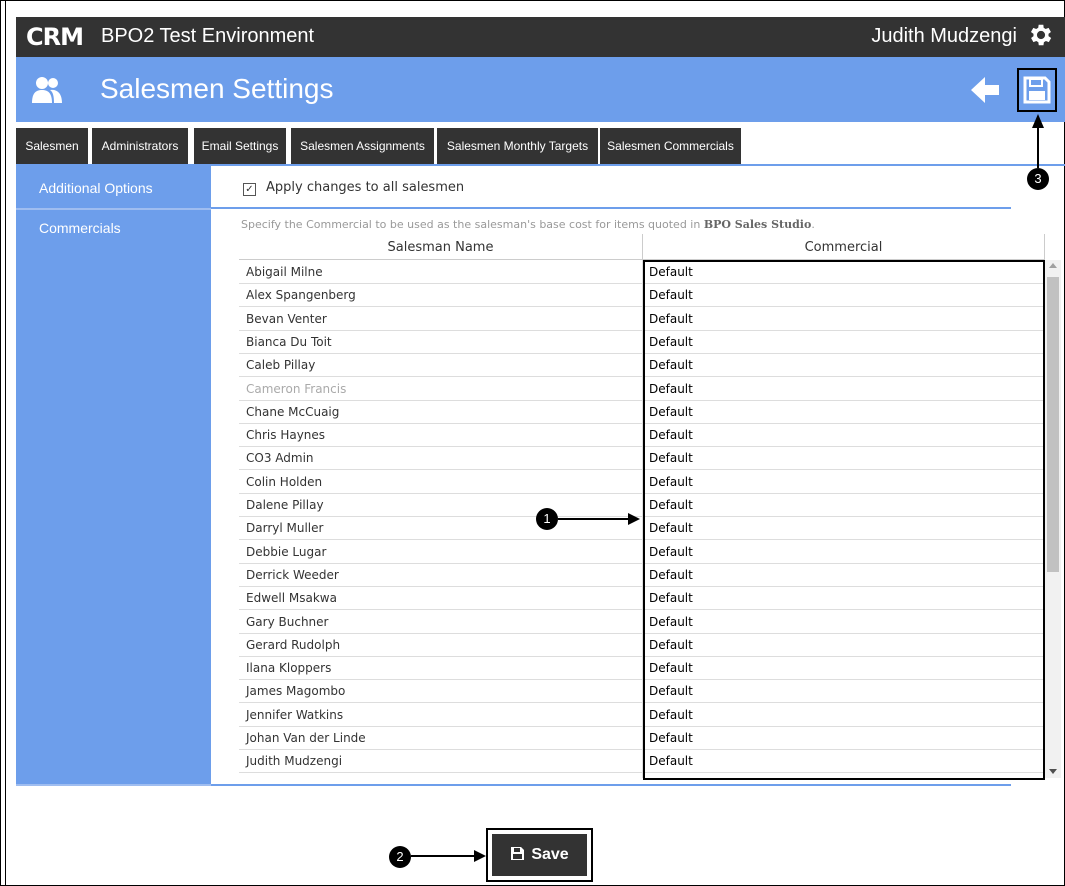 Image resolution: width=1065 pixels, height=886 pixels. Describe the element at coordinates (289, 342) in the screenshot. I see `salesman-name-cell: Bianca Du Toit` at that location.